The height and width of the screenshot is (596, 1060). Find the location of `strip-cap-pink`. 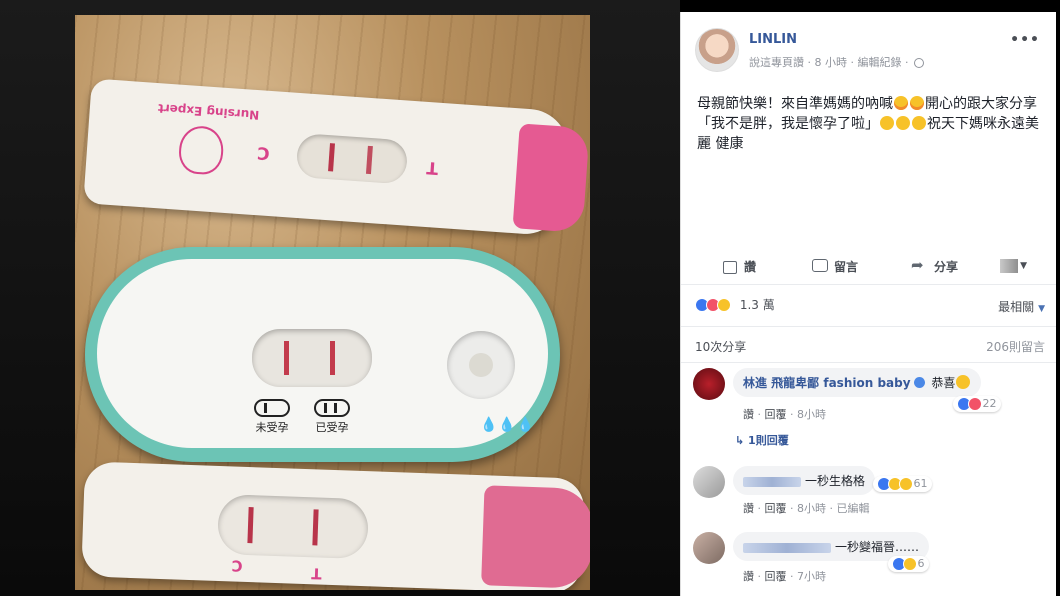

strip-cap-pink is located at coordinates (535, 537).